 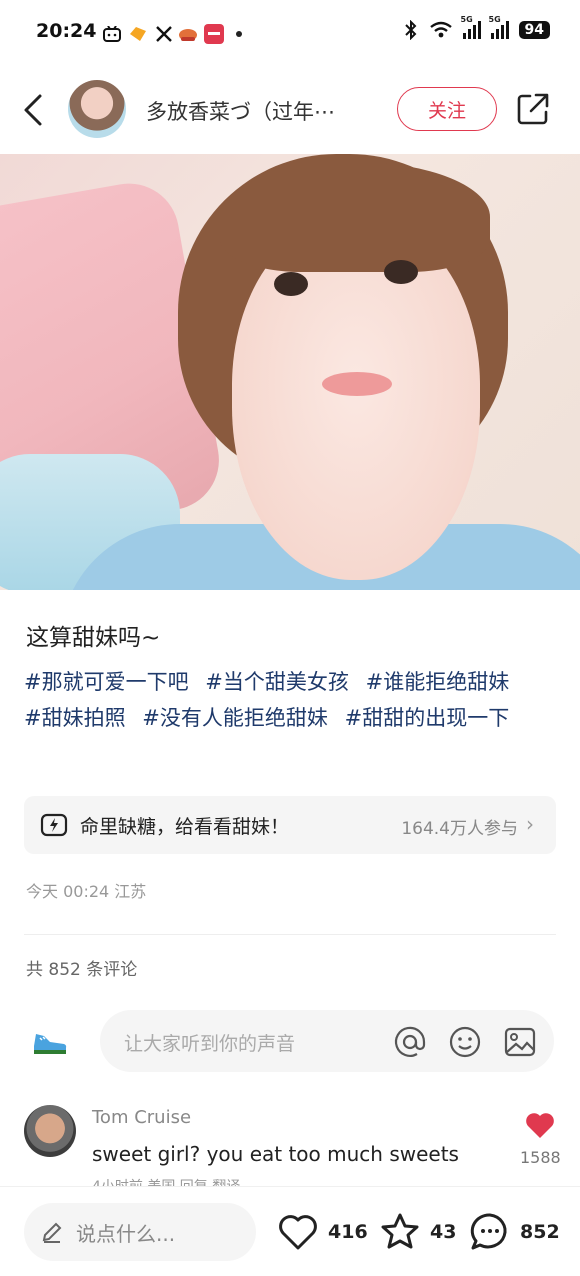 What do you see at coordinates (540, 1157) in the screenshot?
I see `comment-likes: 1588` at bounding box center [540, 1157].